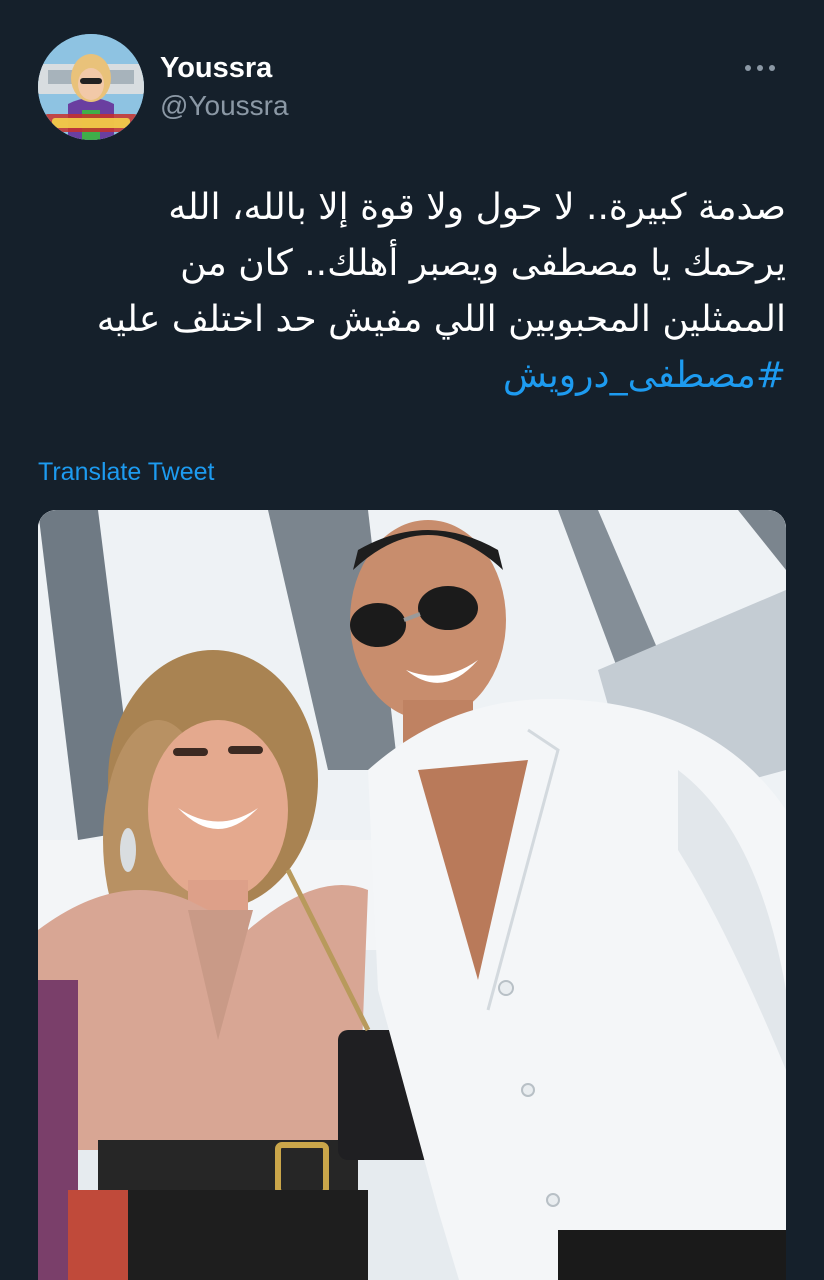  I want to click on tweet-header: Youssra @Youssra, so click(413, 87).